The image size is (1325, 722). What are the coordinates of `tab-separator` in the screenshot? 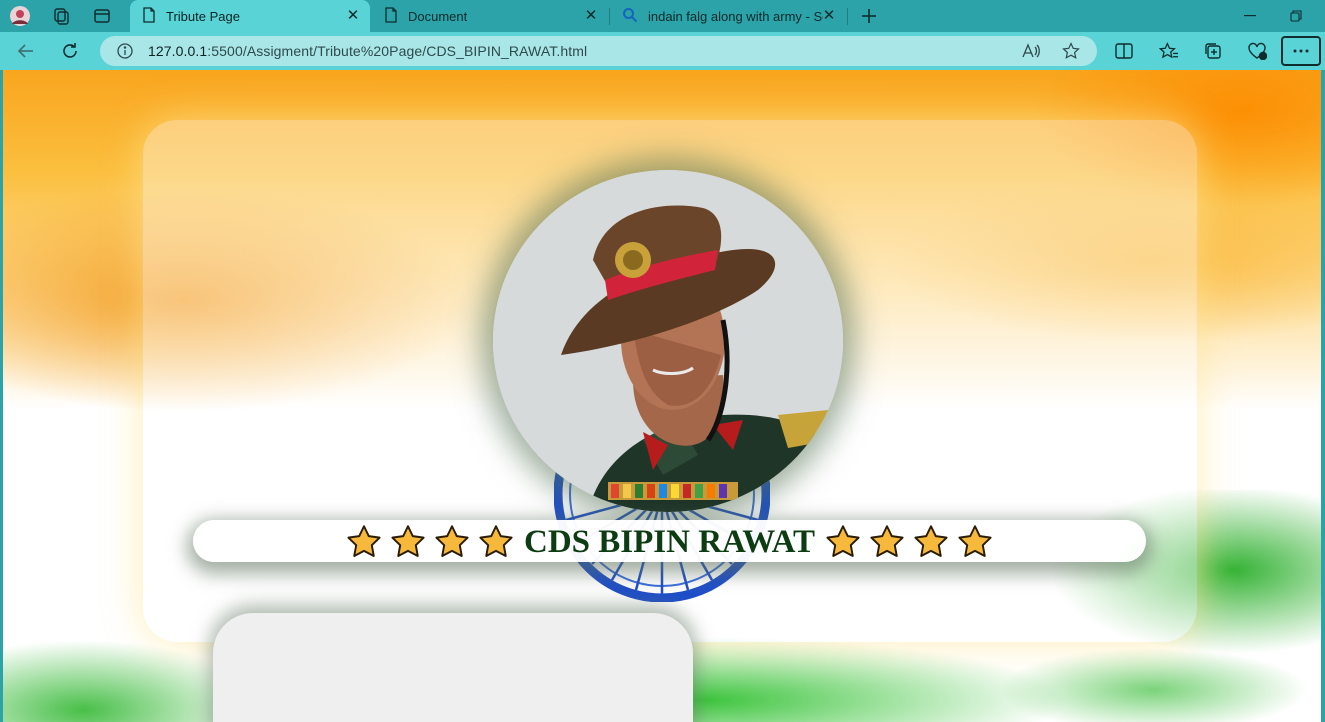 It's located at (847, 16).